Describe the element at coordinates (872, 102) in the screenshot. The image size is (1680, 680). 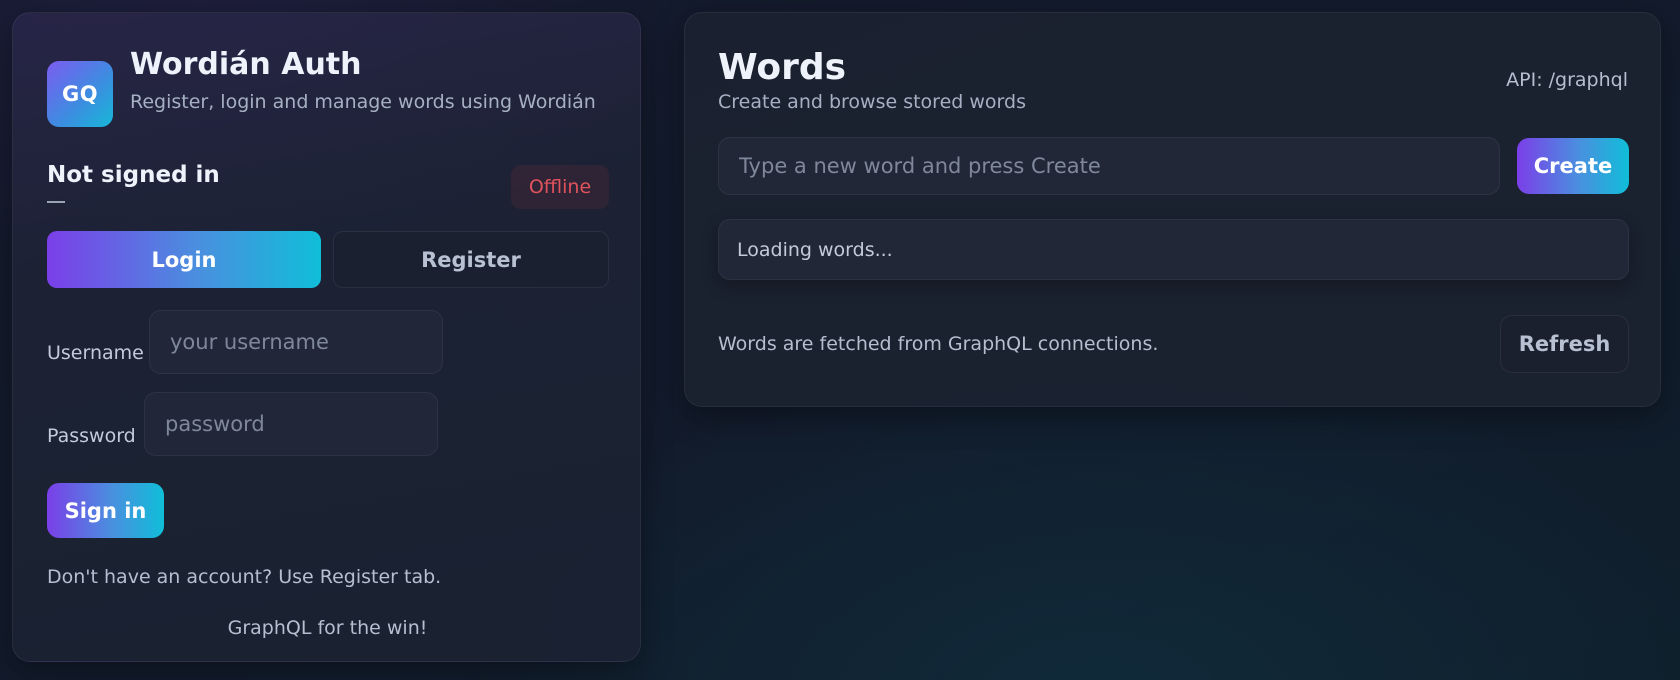
I see `words-subtitle: Create and browse stored words` at that location.